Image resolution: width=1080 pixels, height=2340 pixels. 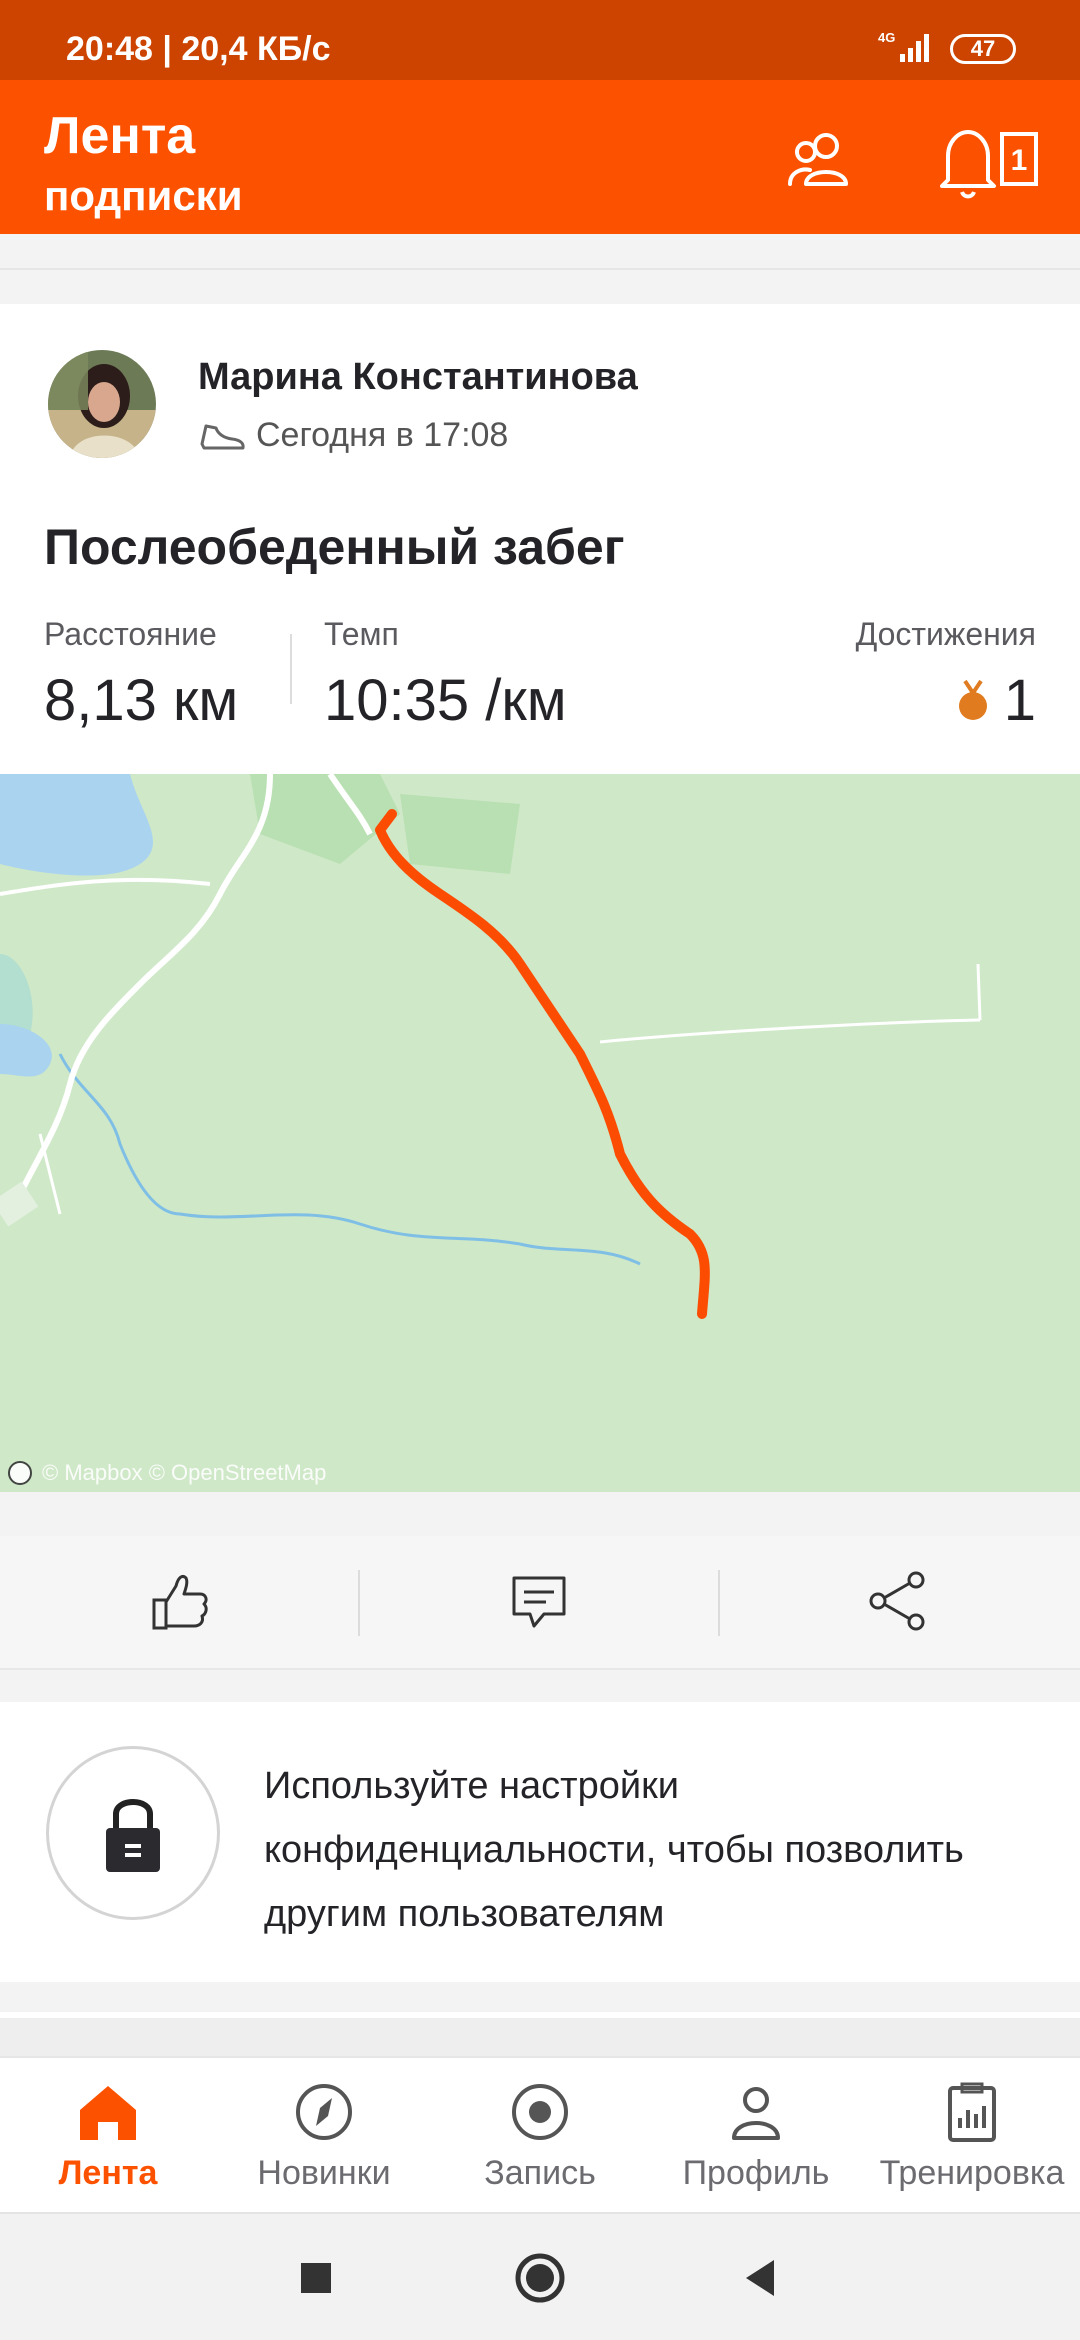 What do you see at coordinates (184, 1472) in the screenshot?
I see `map-attribution-text: © Mapbox © OpenStreetMap` at bounding box center [184, 1472].